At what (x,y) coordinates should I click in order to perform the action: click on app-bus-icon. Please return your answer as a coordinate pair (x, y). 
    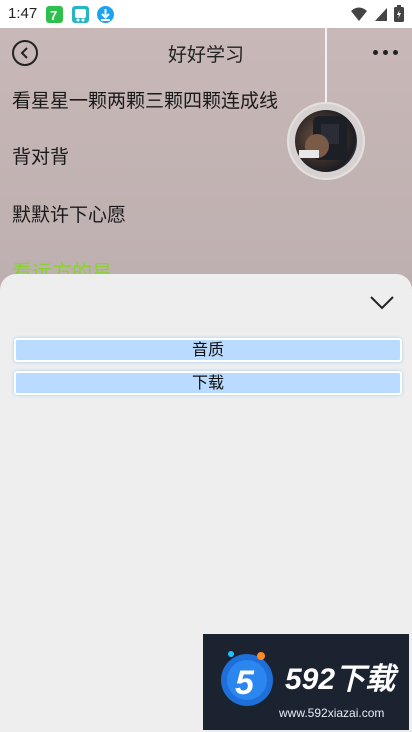
    Looking at the image, I should click on (80, 14).